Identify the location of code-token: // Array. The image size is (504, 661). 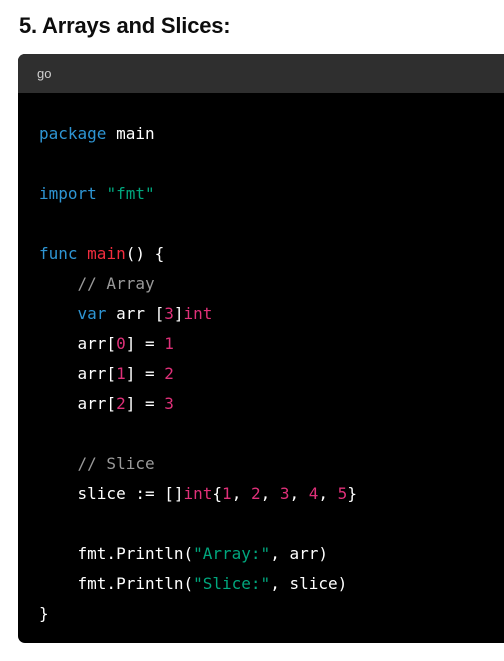
(116, 283).